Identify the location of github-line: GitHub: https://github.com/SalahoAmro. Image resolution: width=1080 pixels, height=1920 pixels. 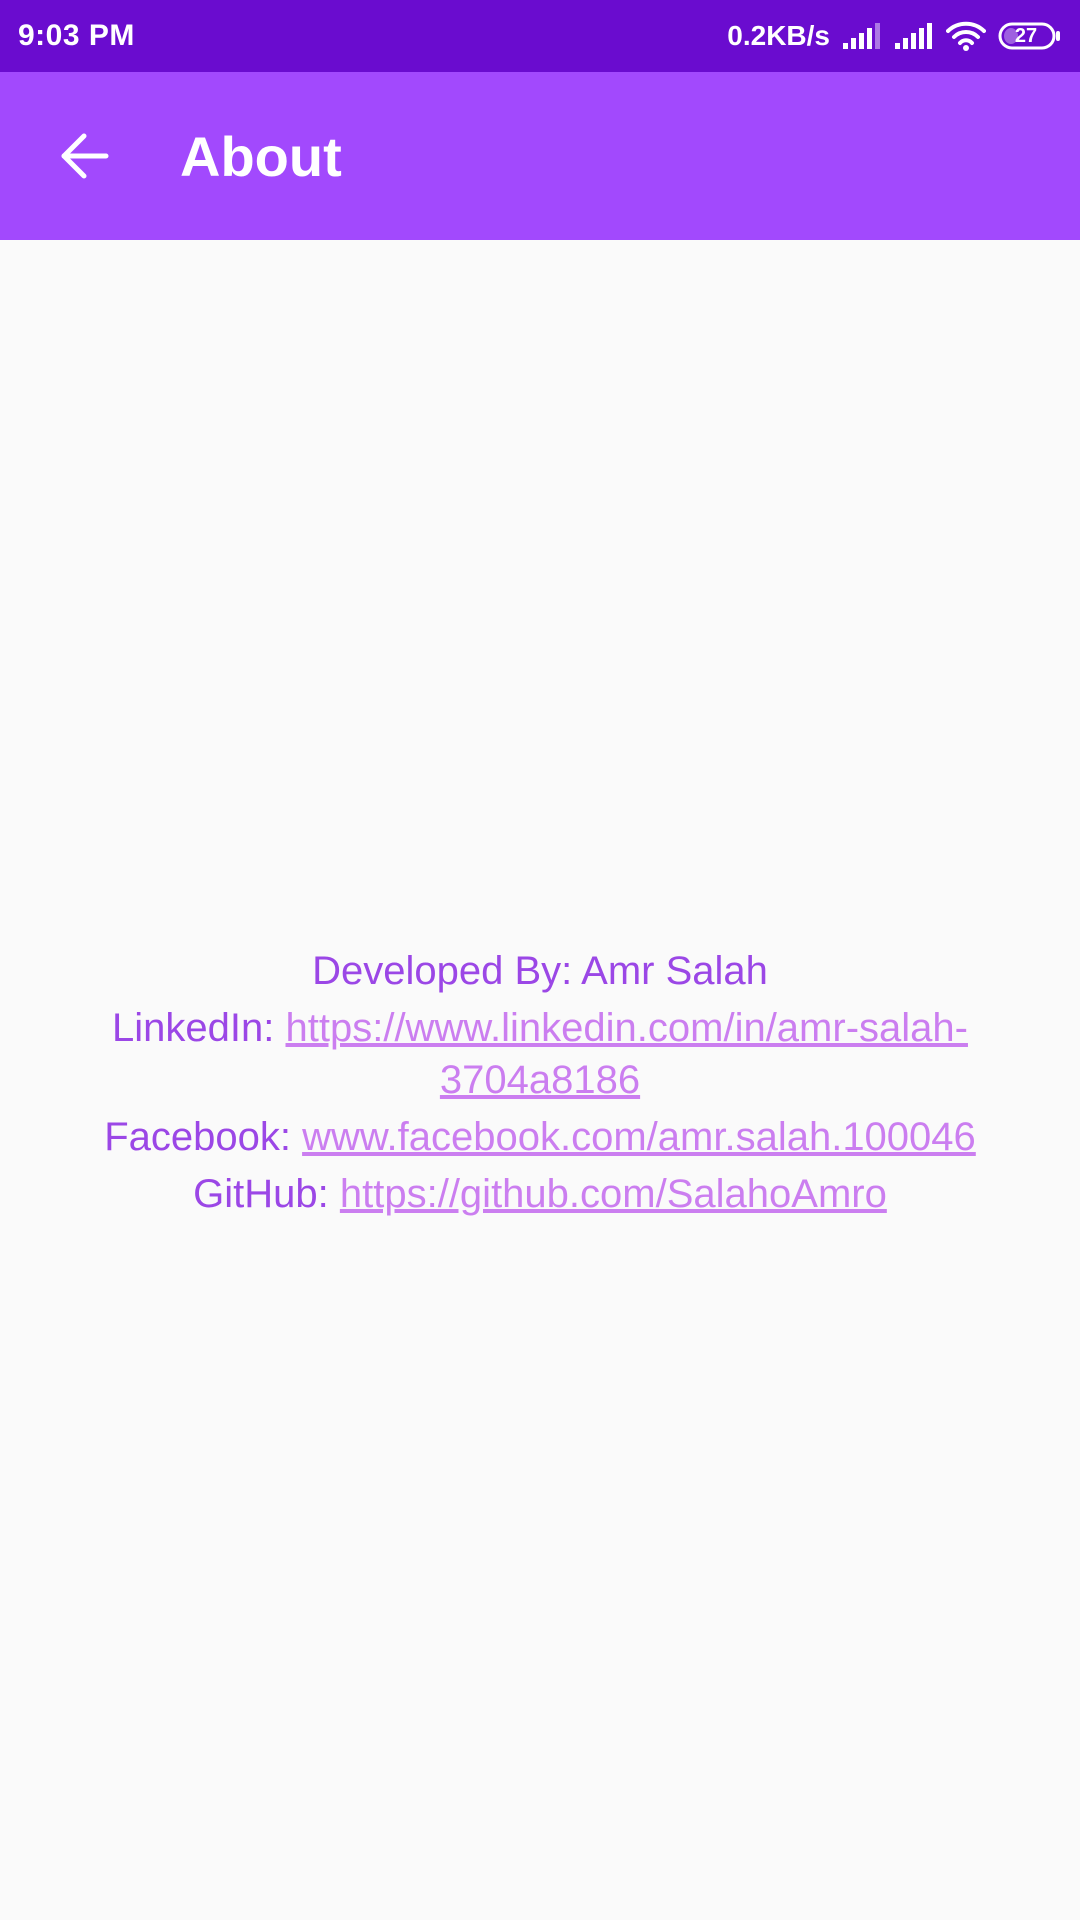
(540, 1194).